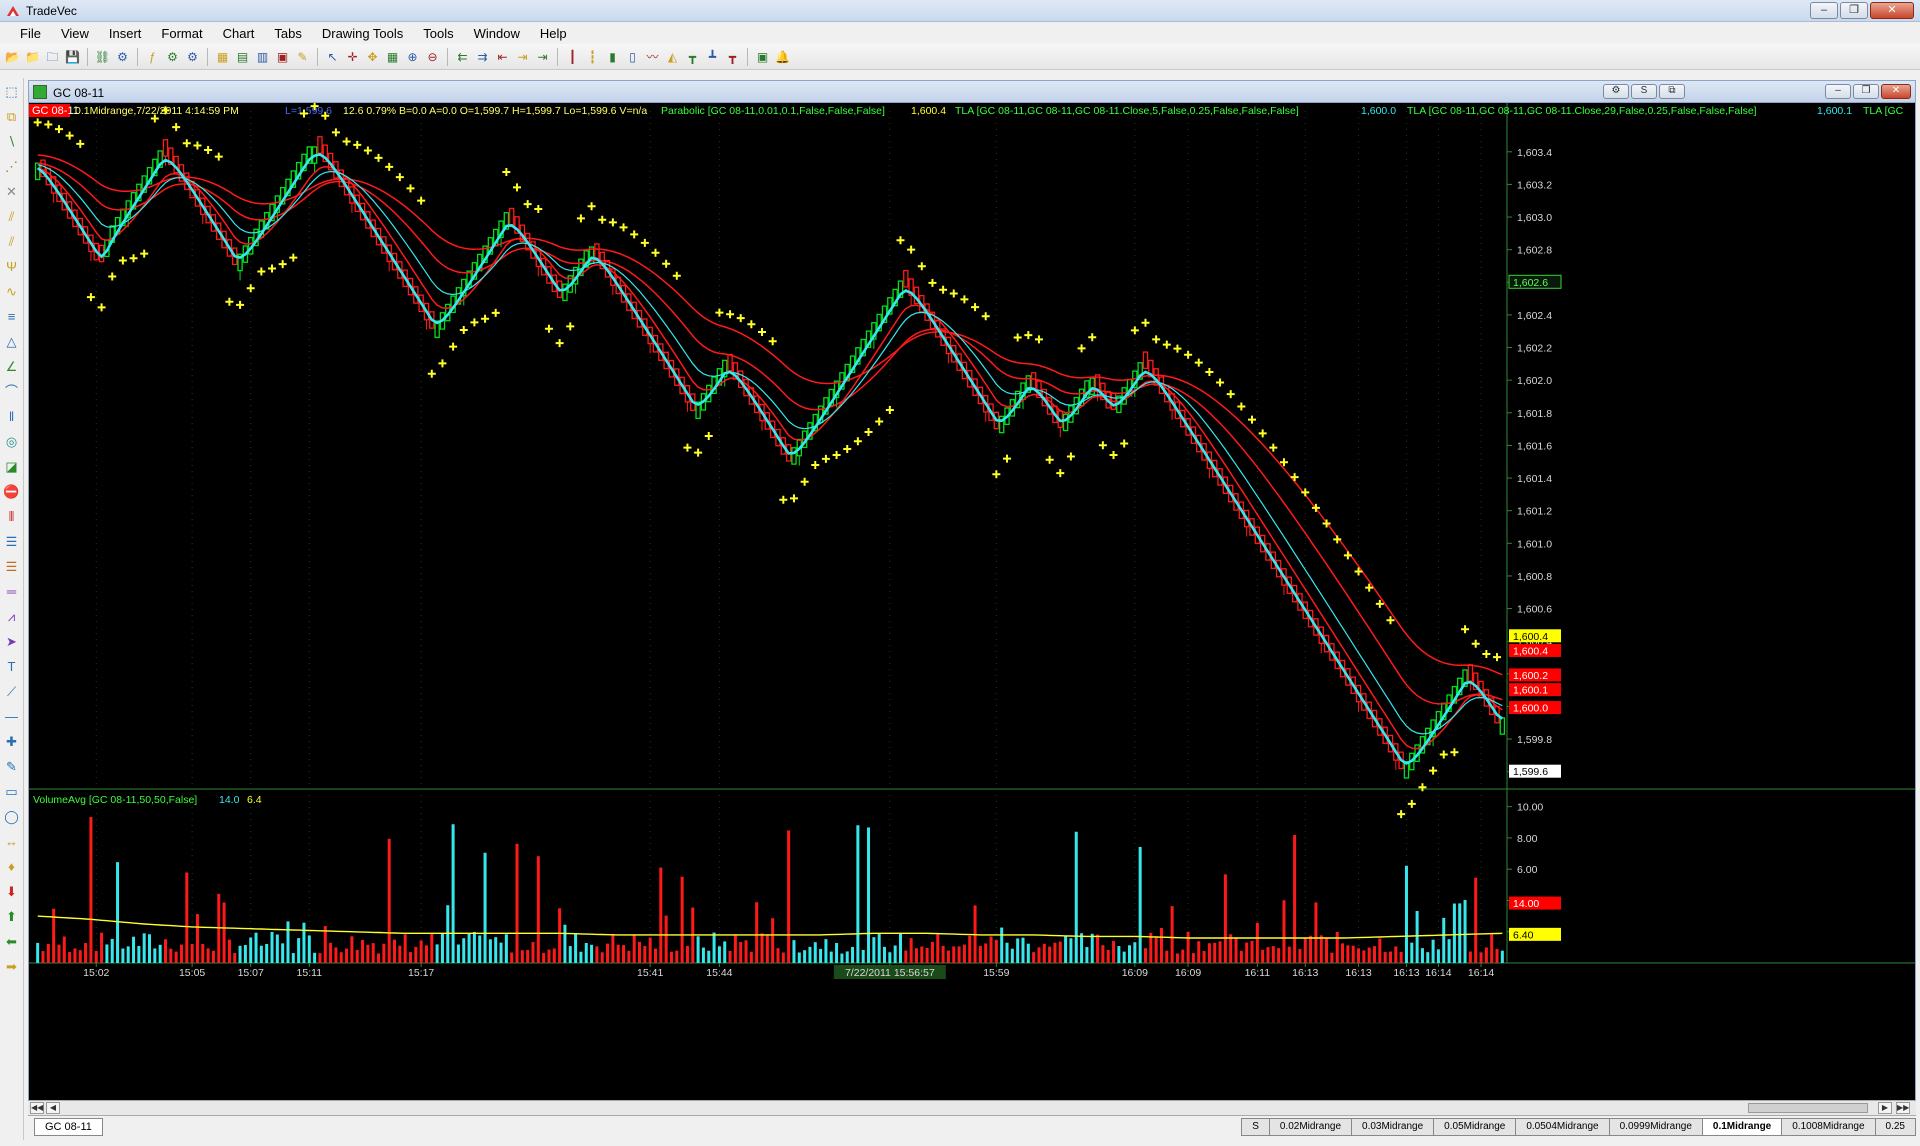 The width and height of the screenshot is (1920, 1146). What do you see at coordinates (12, 316) in the screenshot?
I see `horizontal-lines-icon: ≡` at bounding box center [12, 316].